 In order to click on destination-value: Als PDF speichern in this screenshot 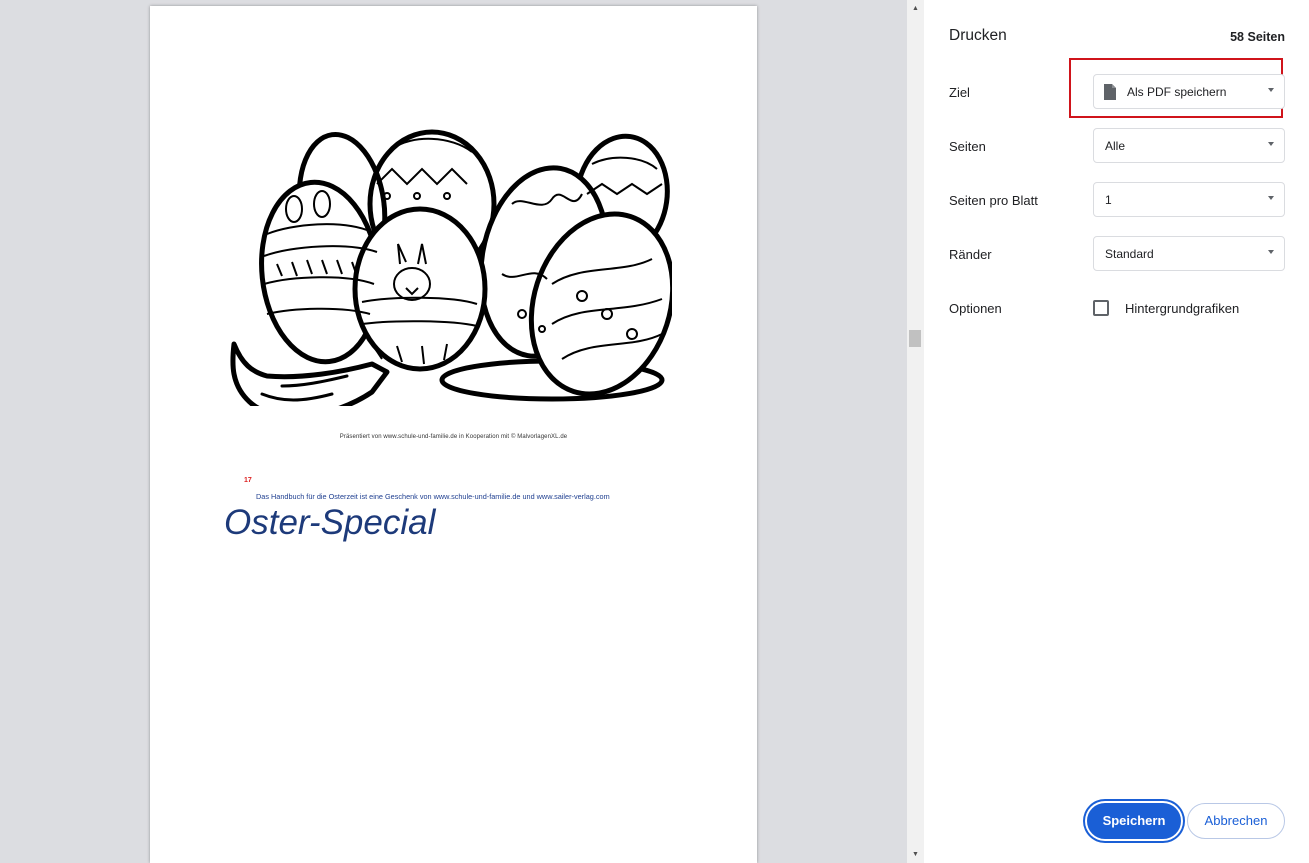, I will do `click(1177, 92)`.